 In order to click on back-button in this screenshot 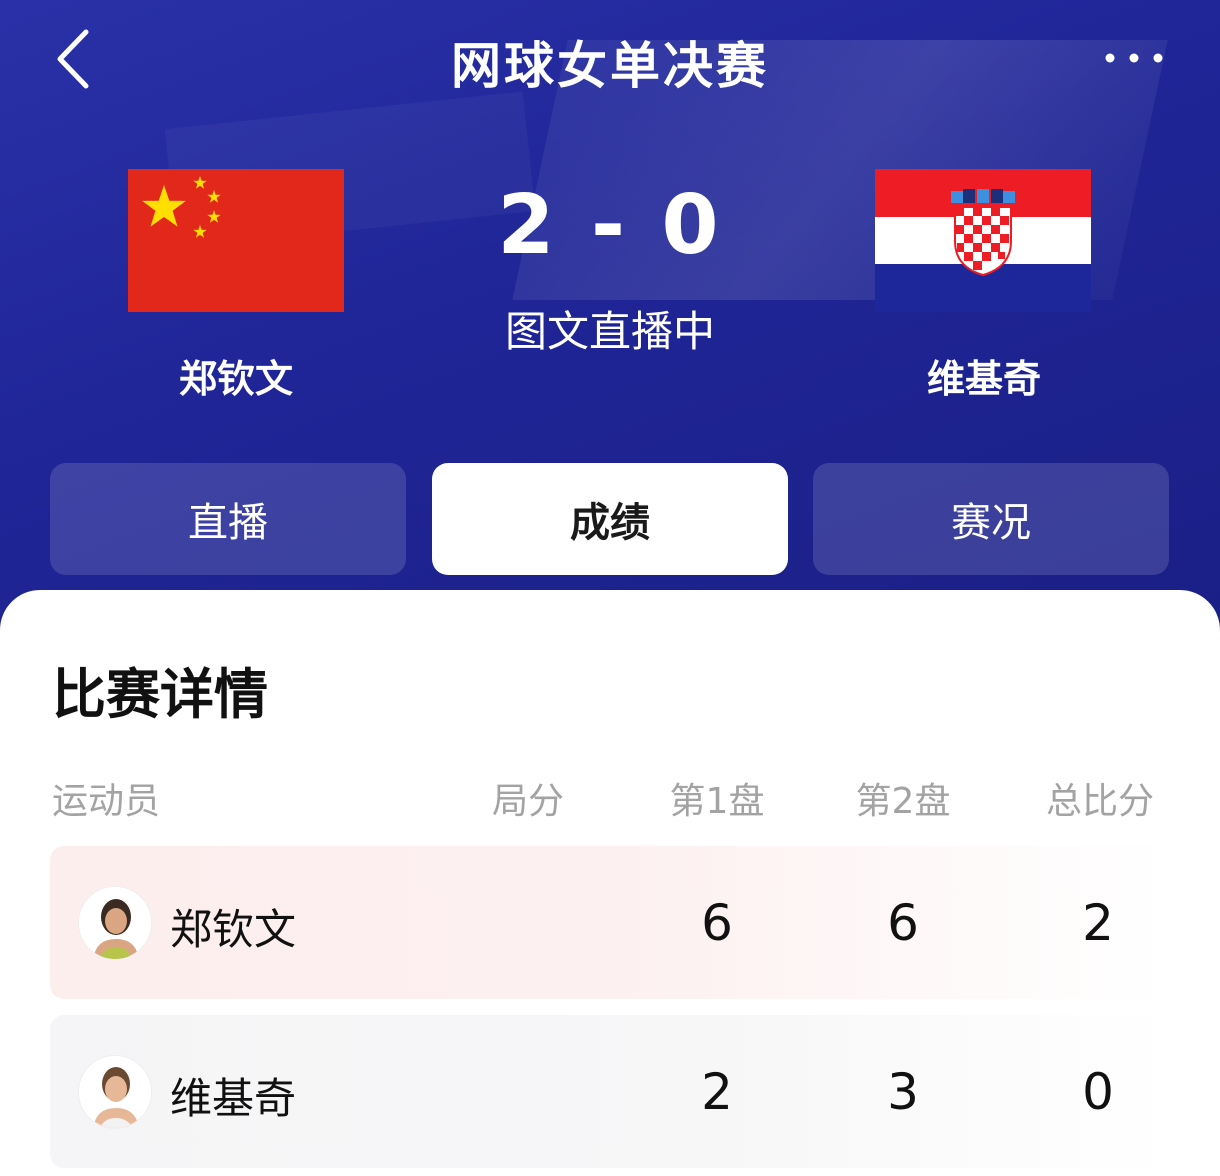, I will do `click(76, 59)`.